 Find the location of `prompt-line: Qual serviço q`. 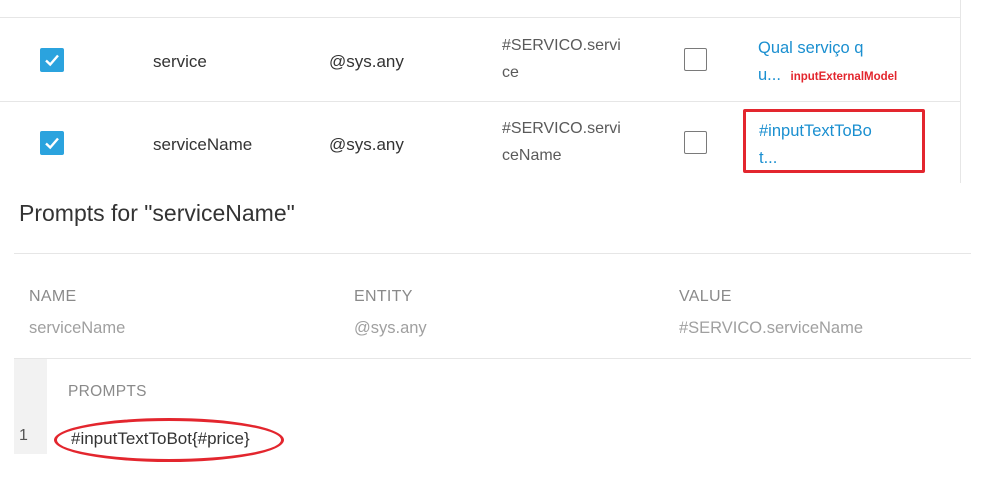

prompt-line: Qual serviço q is located at coordinates (811, 48).